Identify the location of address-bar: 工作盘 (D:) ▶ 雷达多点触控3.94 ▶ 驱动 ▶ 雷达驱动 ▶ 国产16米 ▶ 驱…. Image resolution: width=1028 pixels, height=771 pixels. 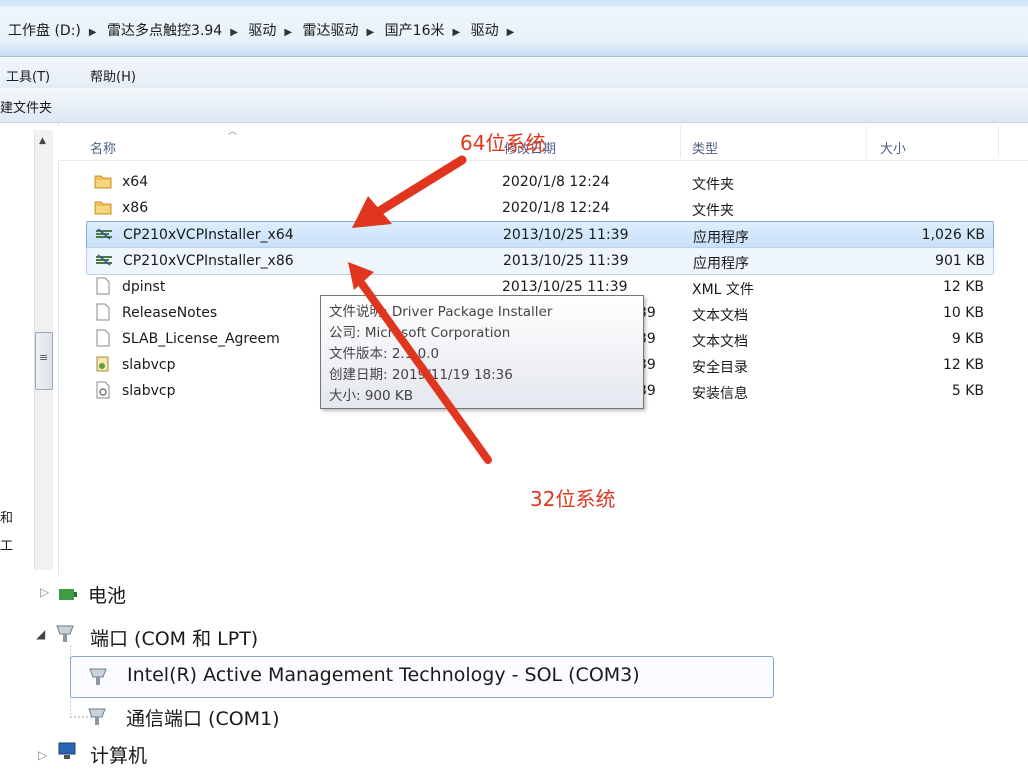
(514, 28).